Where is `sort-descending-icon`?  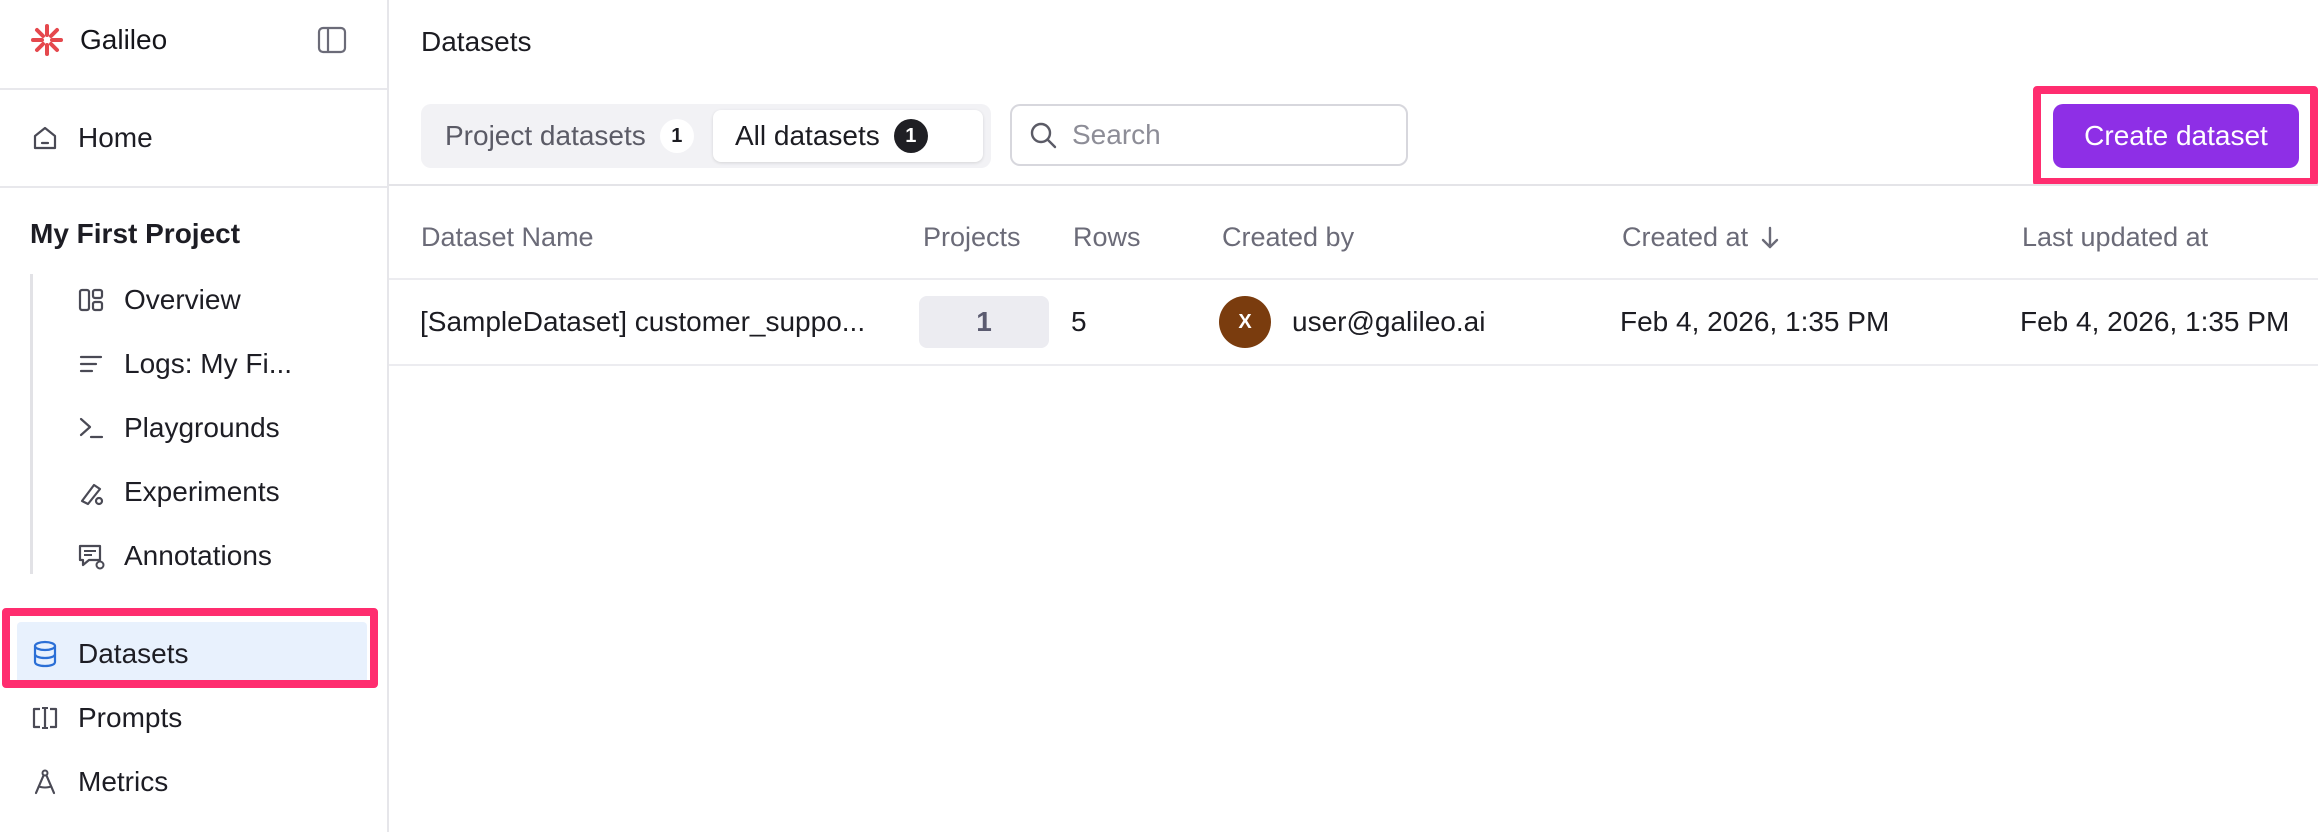 sort-descending-icon is located at coordinates (1770, 238).